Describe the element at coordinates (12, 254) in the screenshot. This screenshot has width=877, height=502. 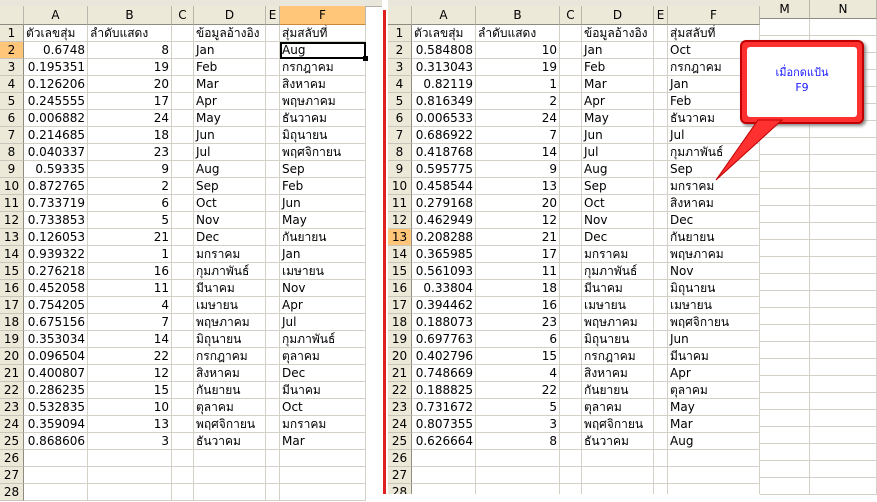
I see `row-header: 14` at that location.